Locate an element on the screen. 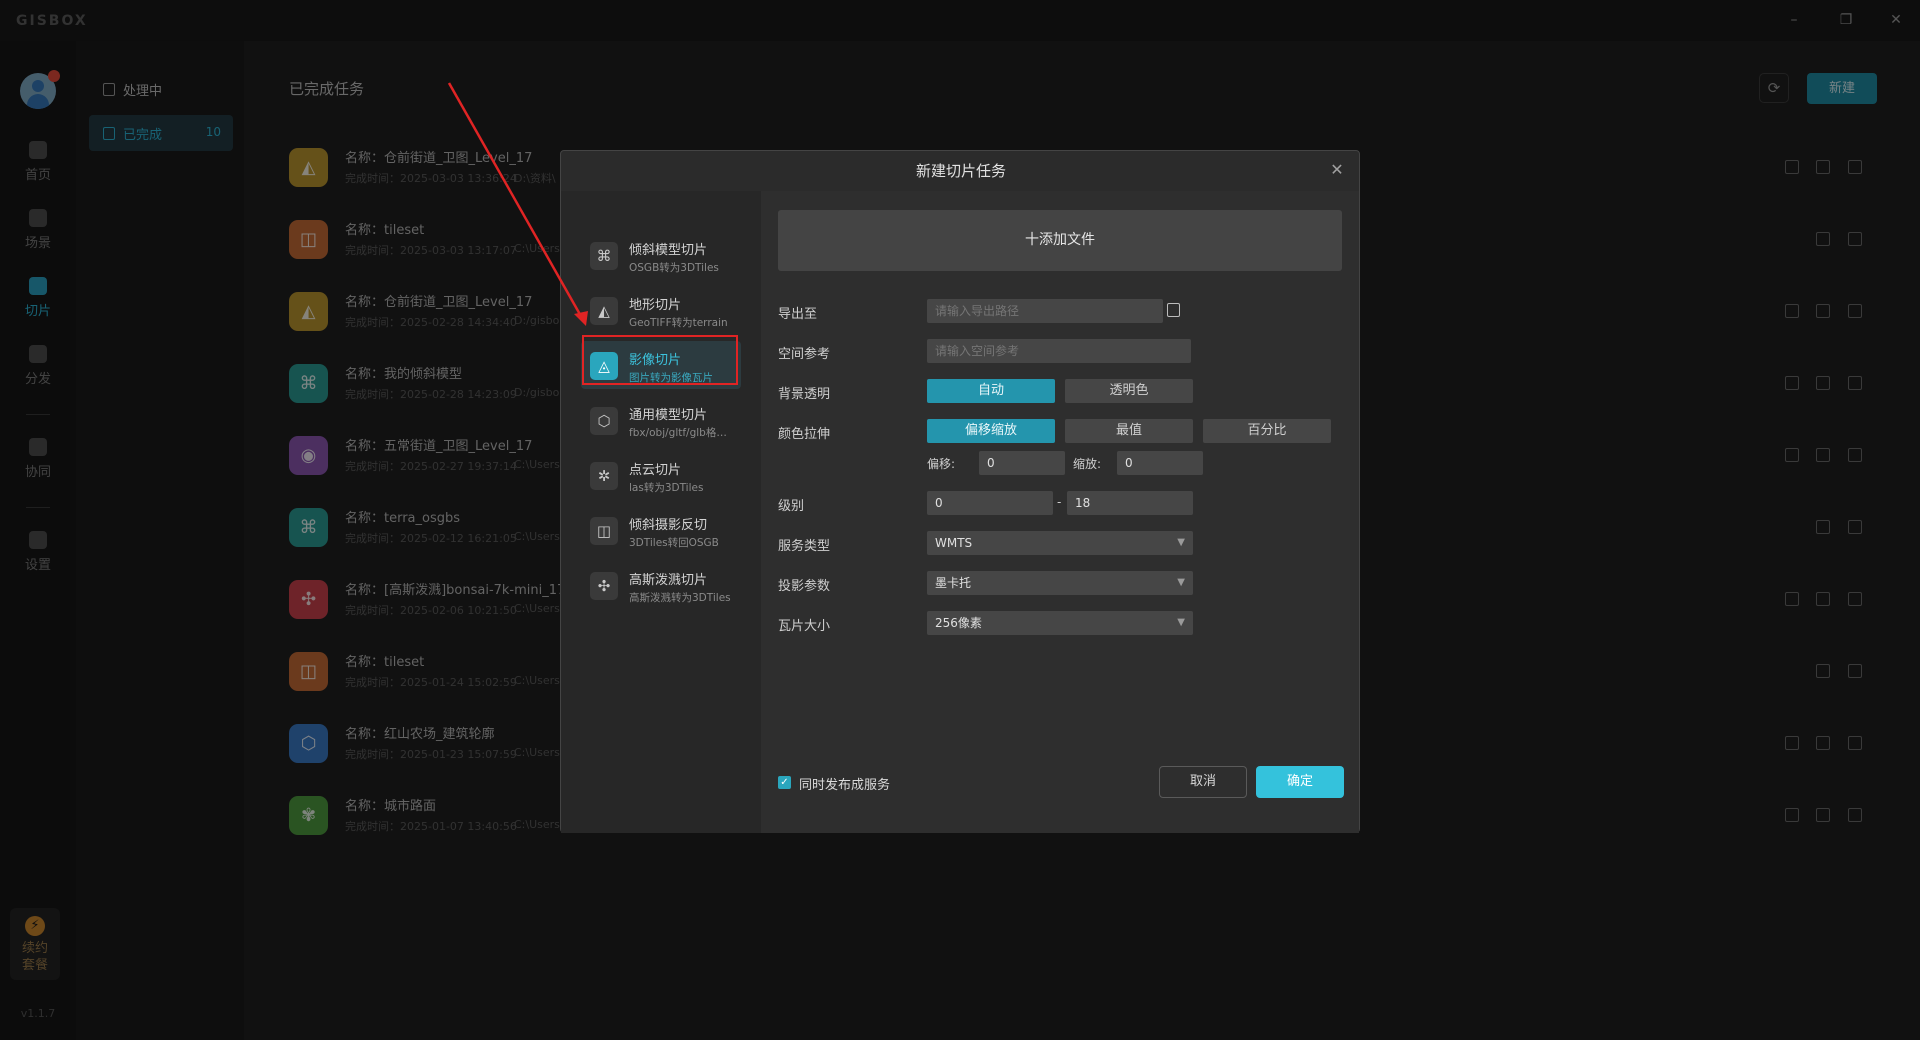  annotation-arrow is located at coordinates (517, 204).